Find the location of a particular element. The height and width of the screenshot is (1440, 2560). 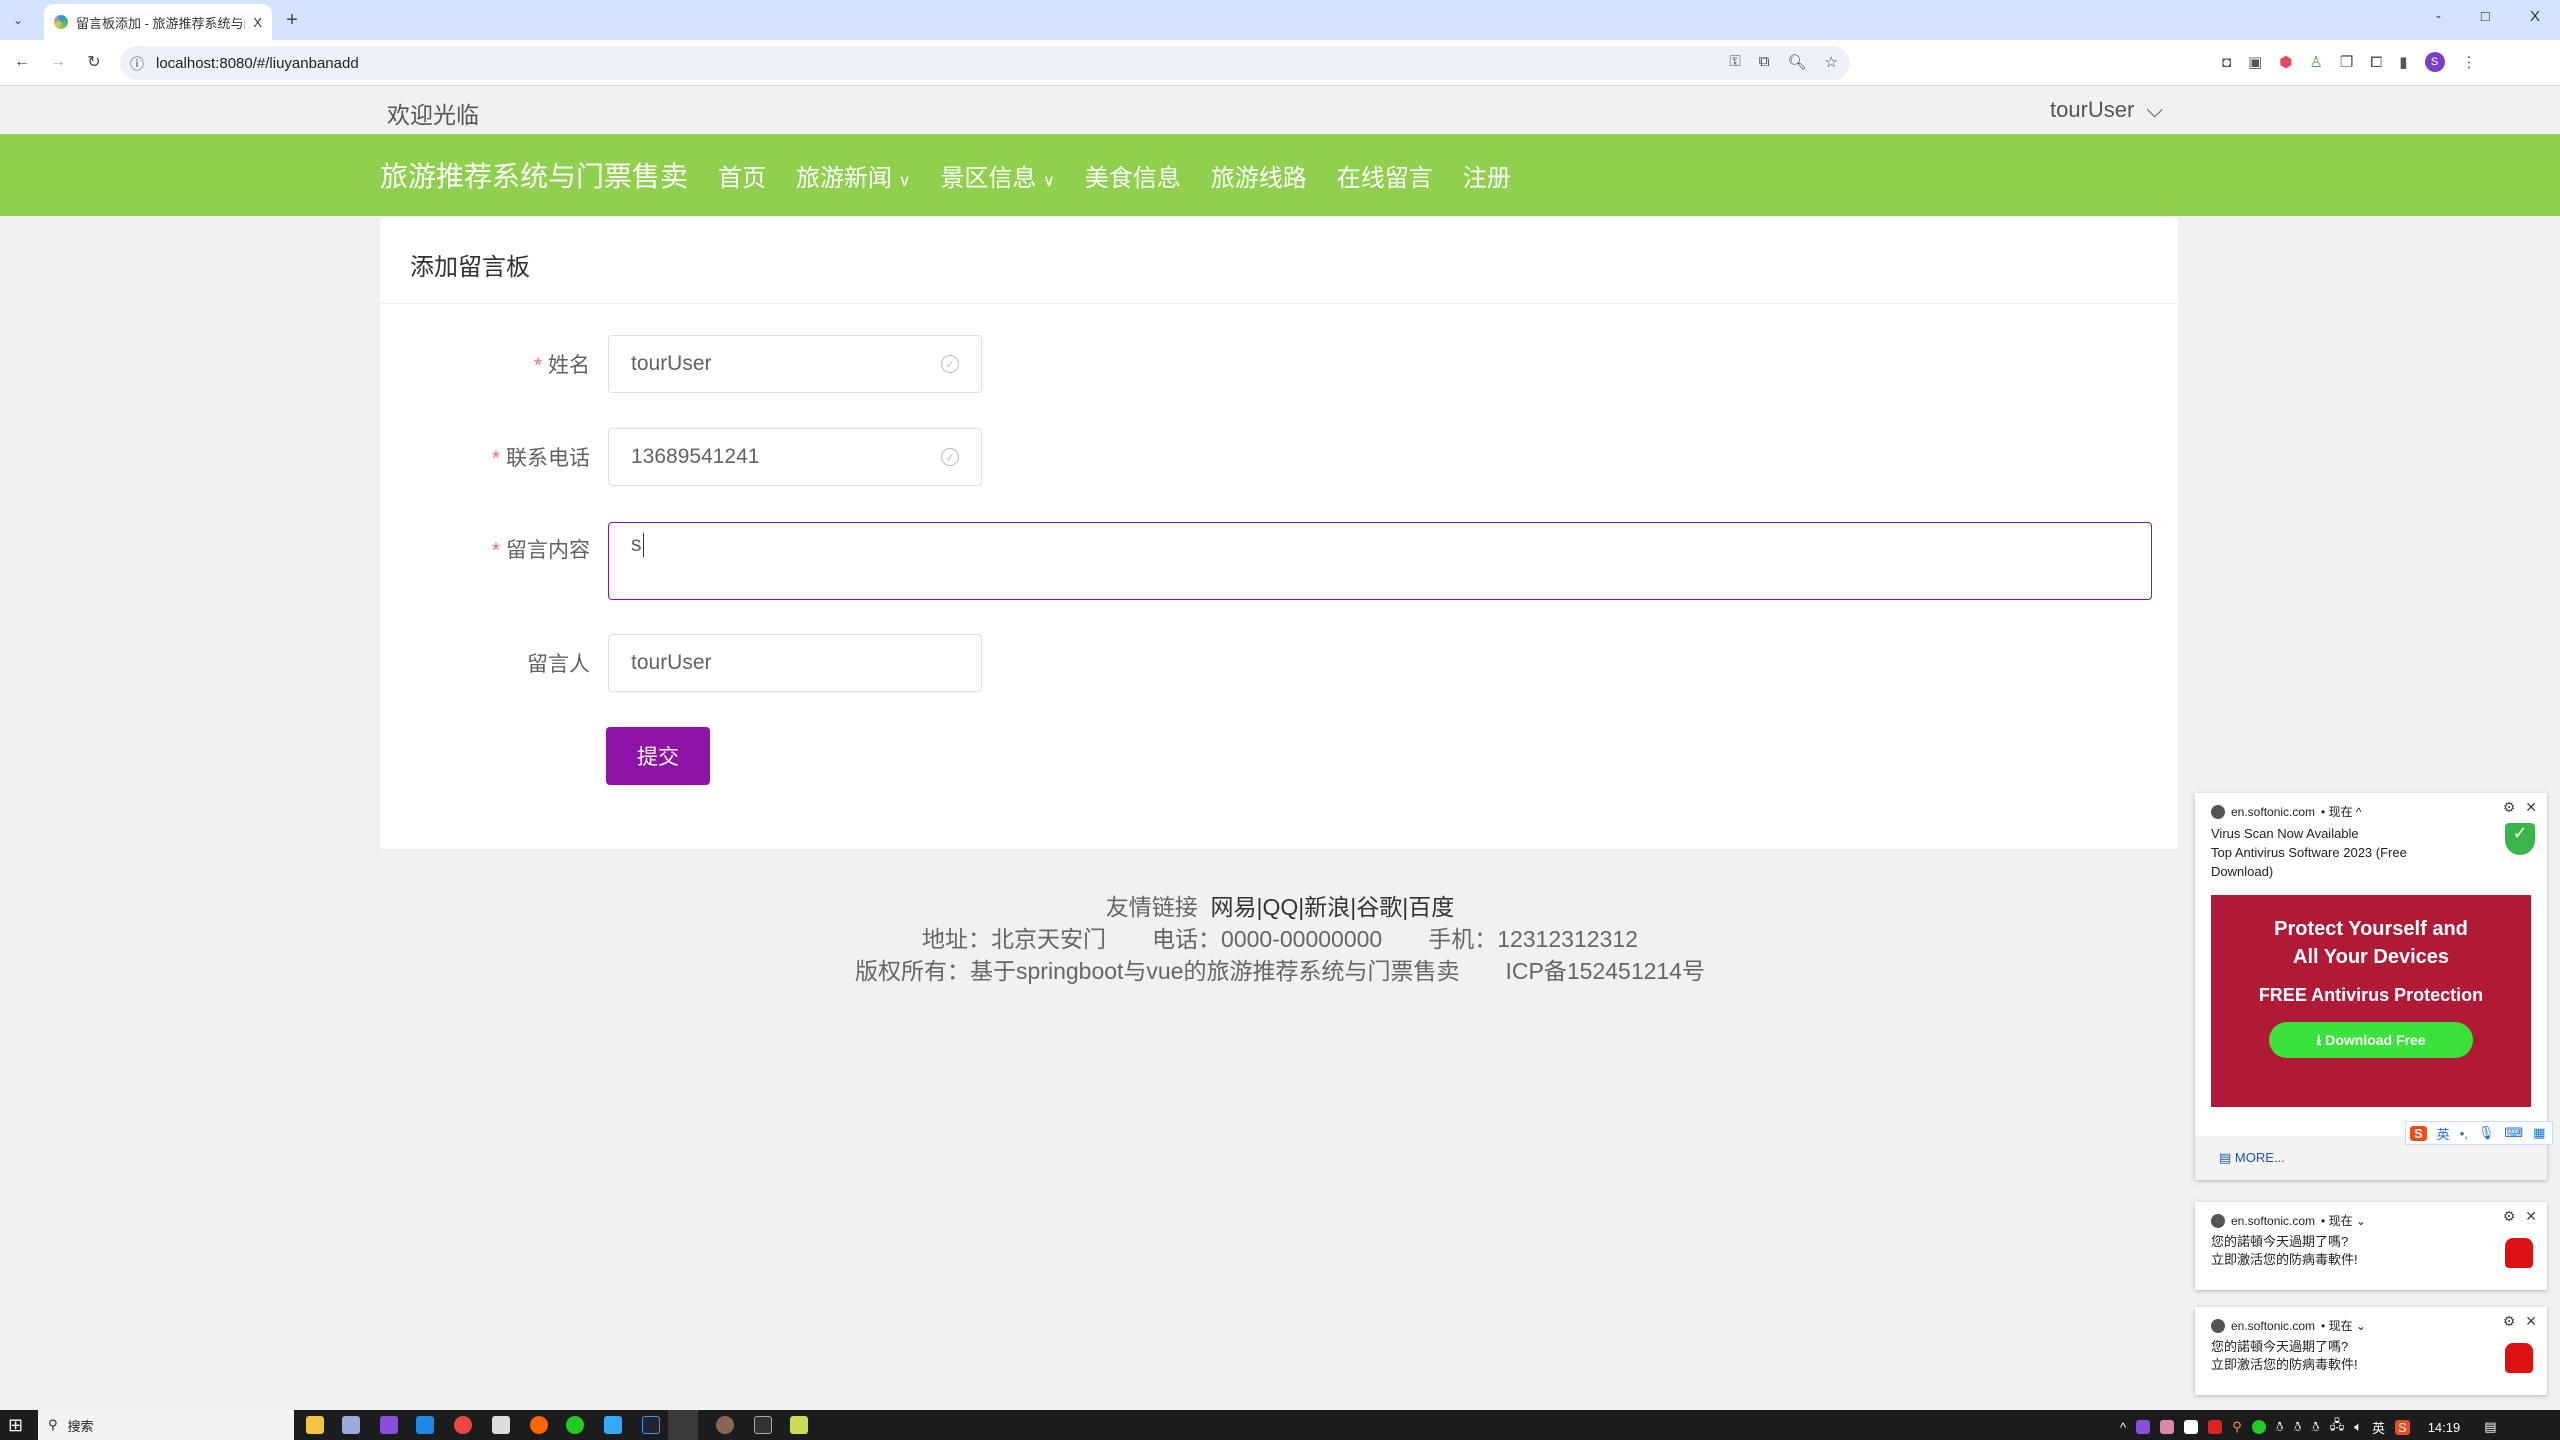

ime-toolbar: S 英 •, 🎙︎ ⌨ ▦ is located at coordinates (2479, 1133).